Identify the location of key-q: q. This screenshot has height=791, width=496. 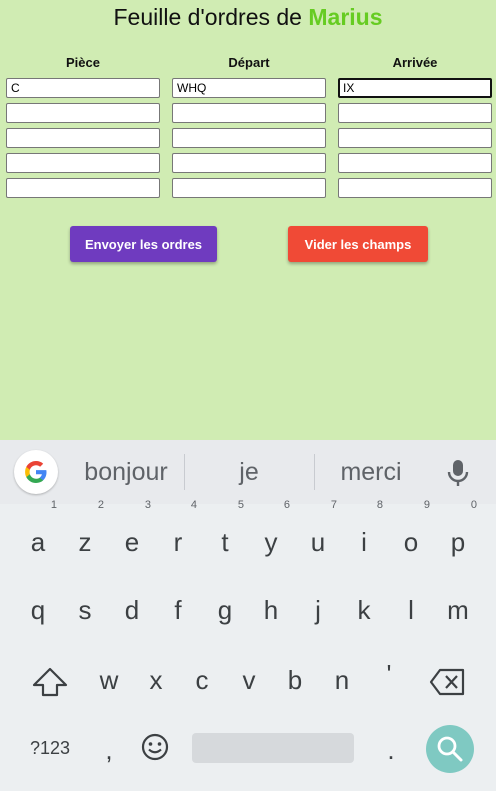
(38, 610).